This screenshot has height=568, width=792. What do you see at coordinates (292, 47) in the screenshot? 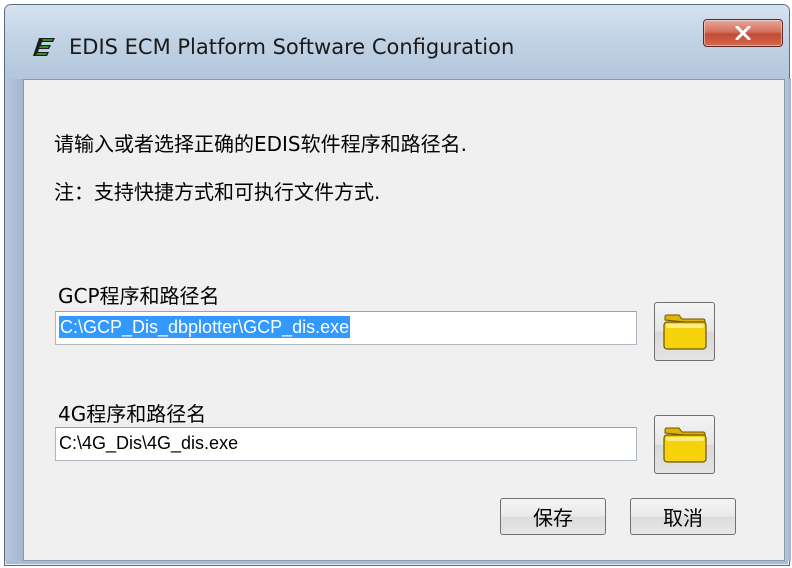
I see `window-title: EDIS ECM Platform Software Configuration` at bounding box center [292, 47].